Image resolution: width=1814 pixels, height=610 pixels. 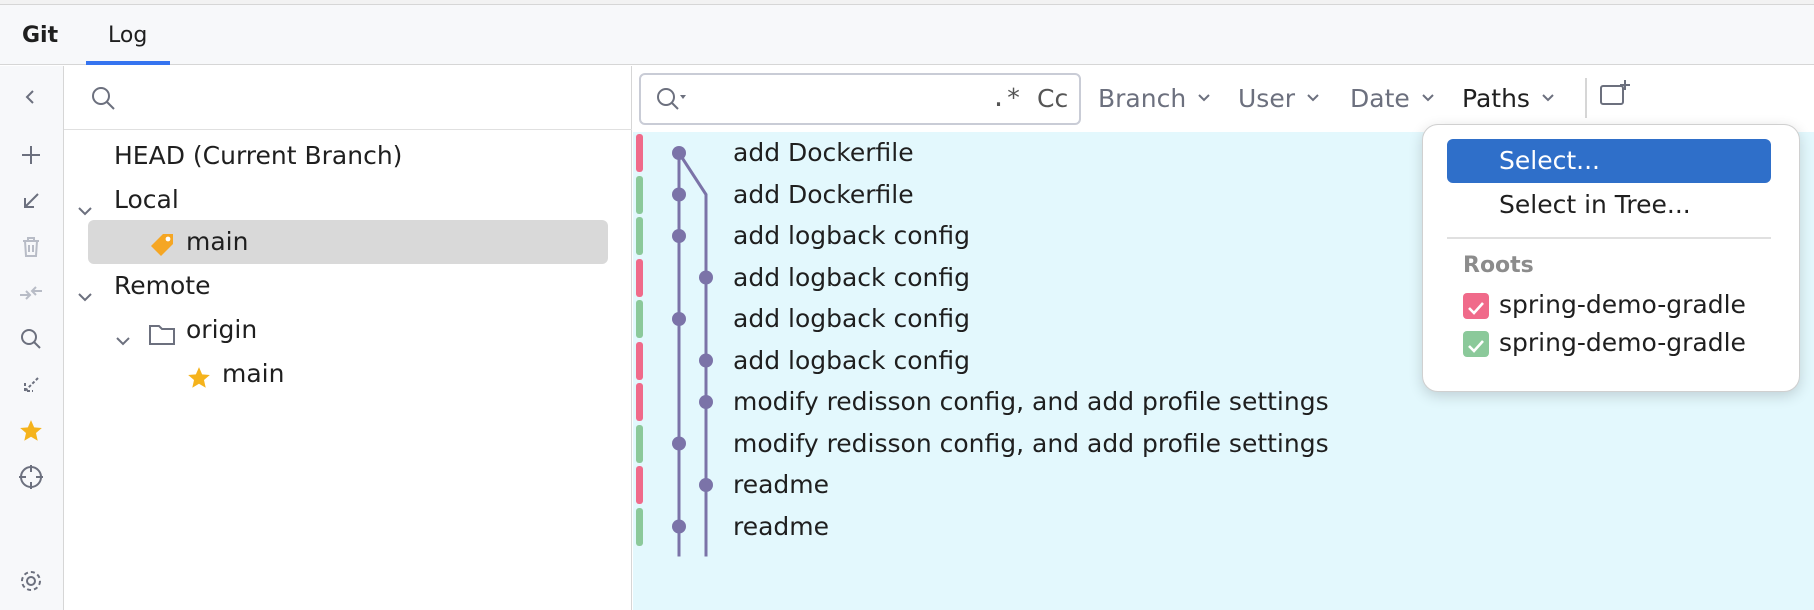 I want to click on locate-icon, so click(x=31, y=477).